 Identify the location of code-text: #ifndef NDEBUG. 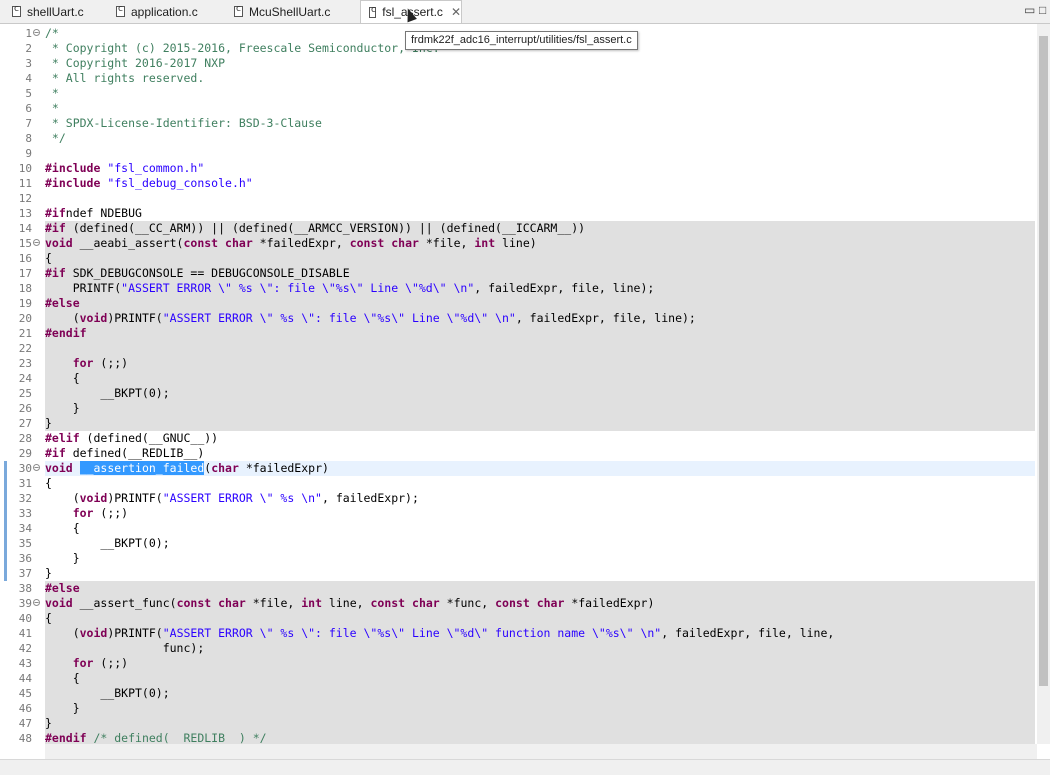
(93, 213).